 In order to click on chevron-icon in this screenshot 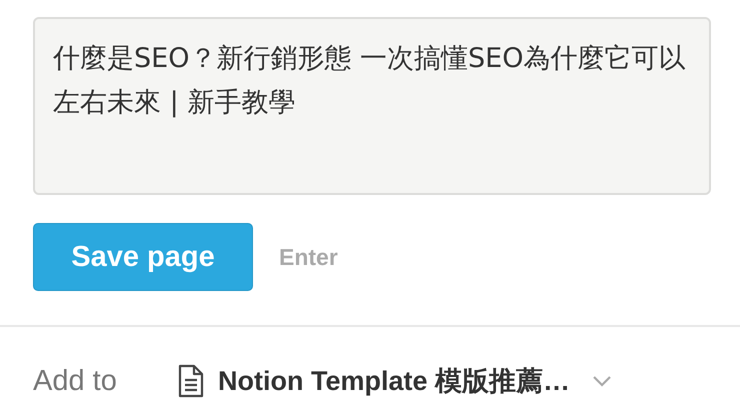, I will do `click(602, 381)`.